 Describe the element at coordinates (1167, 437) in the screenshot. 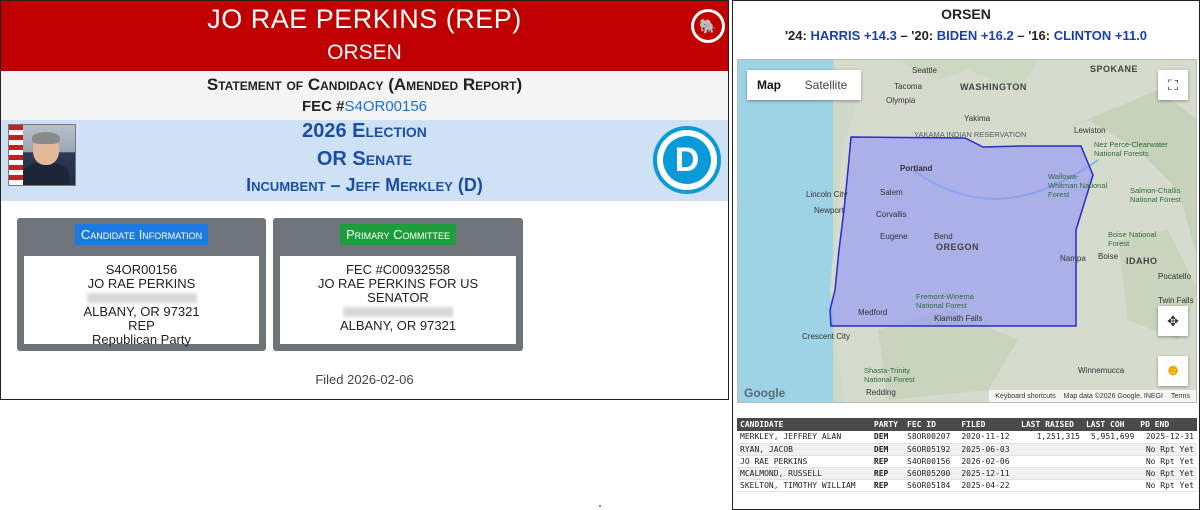

I see `cell-pd-end: 2025-12-31` at that location.